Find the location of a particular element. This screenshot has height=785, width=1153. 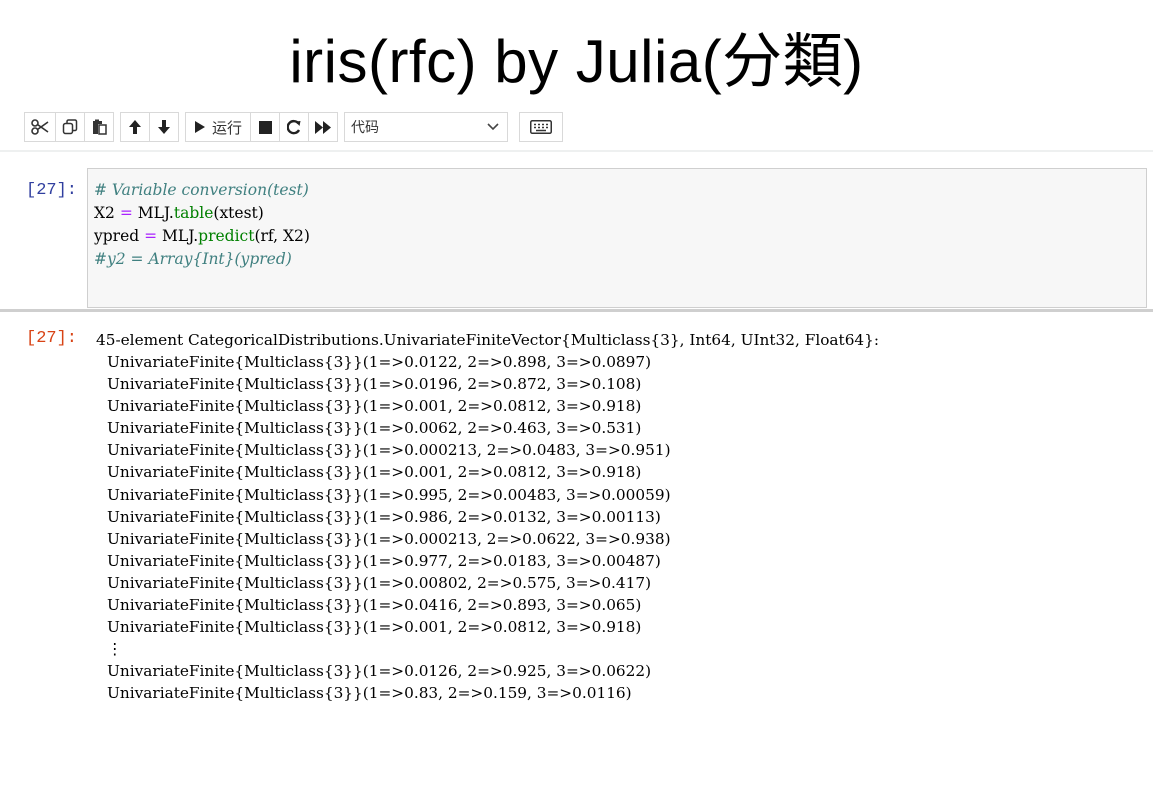

move-down-icon is located at coordinates (164, 127).